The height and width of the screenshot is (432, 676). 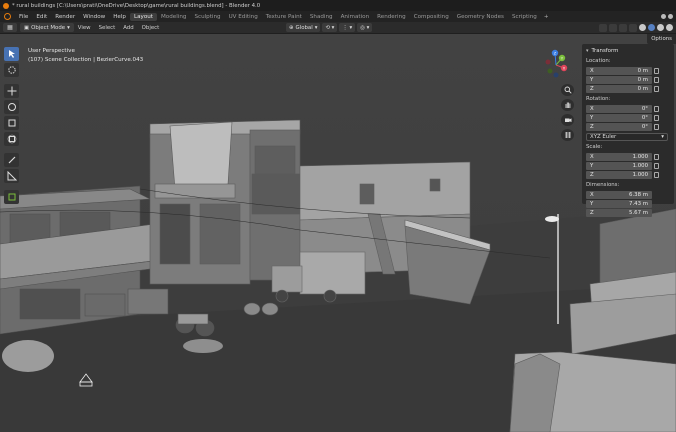 What do you see at coordinates (11, 70) in the screenshot?
I see `cursor-icon` at bounding box center [11, 70].